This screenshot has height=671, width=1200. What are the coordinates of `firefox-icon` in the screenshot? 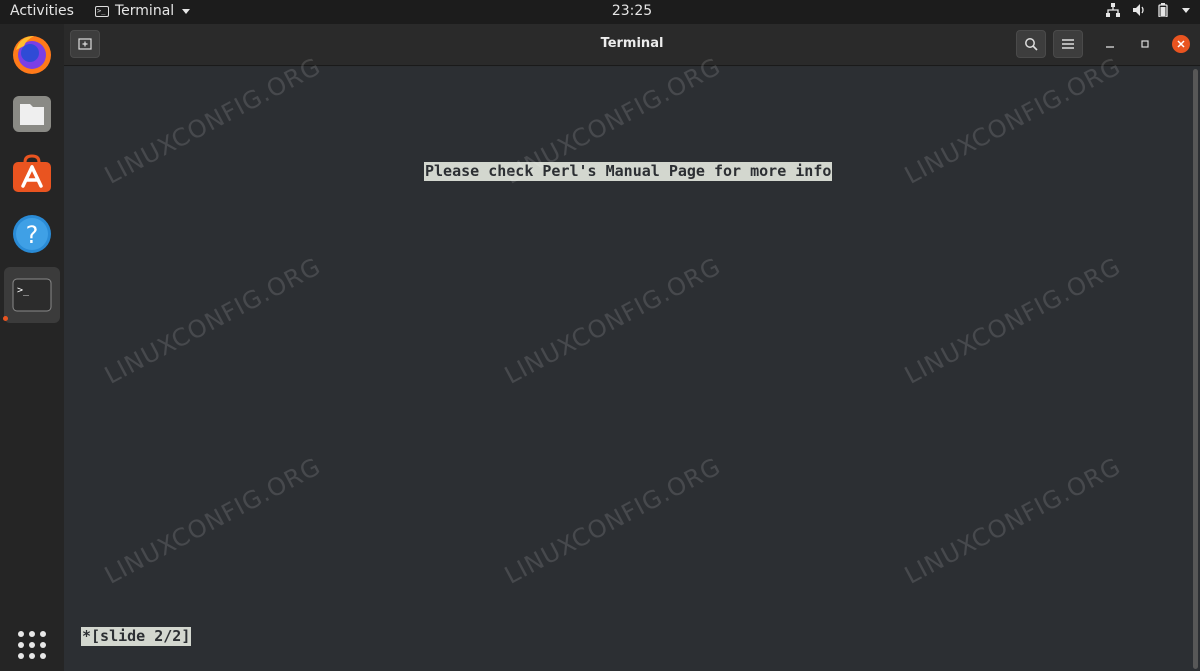 It's located at (32, 55).